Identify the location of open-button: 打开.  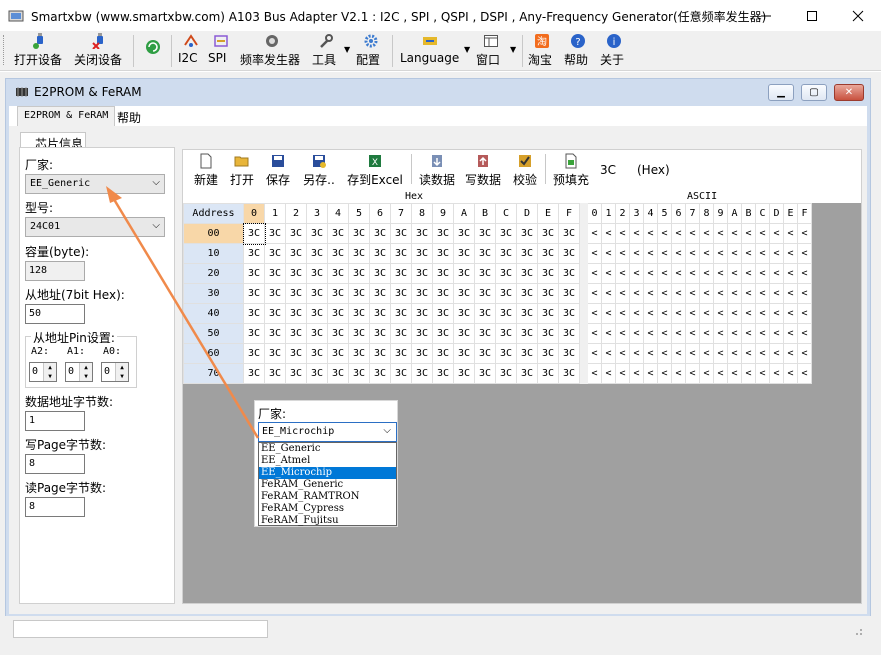
(242, 170).